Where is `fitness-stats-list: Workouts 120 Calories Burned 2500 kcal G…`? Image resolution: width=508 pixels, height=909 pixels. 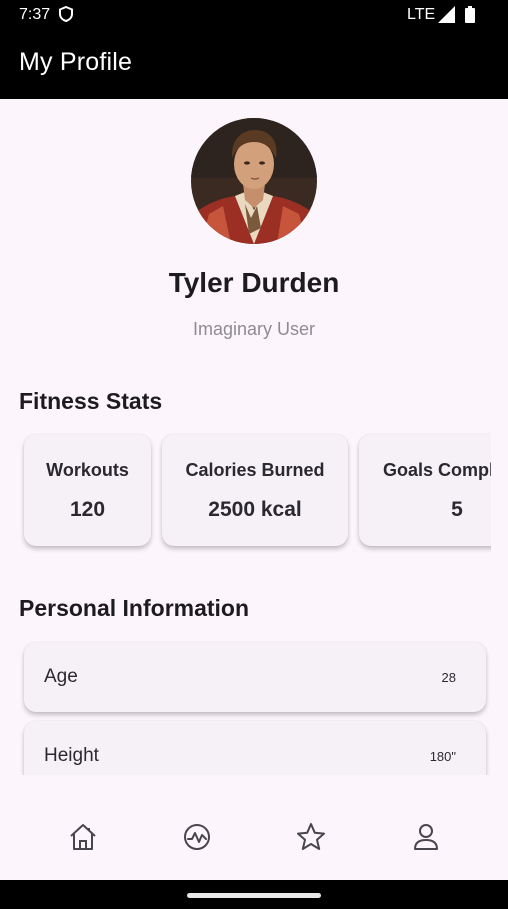
fitness-stats-list: Workouts 120 Calories Burned 2500 kcal G… is located at coordinates (255, 491).